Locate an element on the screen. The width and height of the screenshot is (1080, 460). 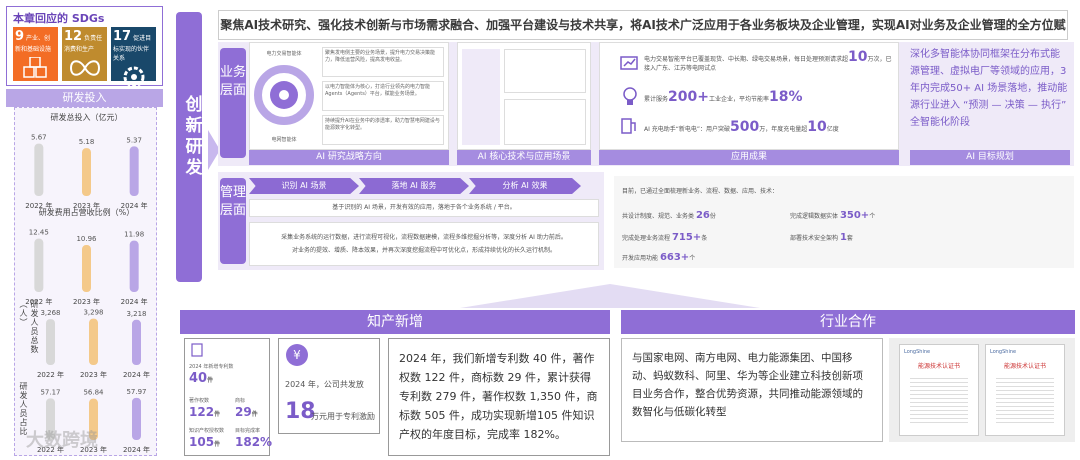
certificate-2: LongShine 能源技术认证书 is located at coordinates (1025, 390).